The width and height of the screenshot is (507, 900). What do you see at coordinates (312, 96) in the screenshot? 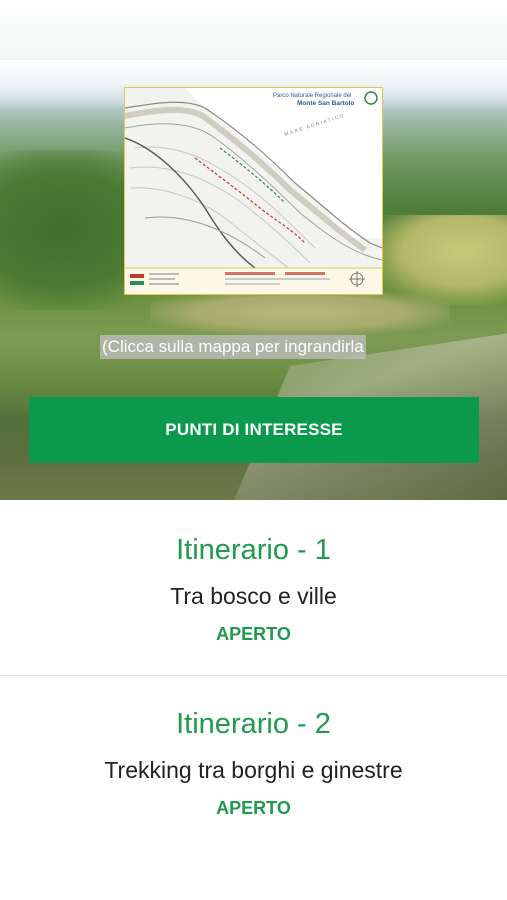
I see `map-header-line1: Parco Naturale Regionale del` at bounding box center [312, 96].